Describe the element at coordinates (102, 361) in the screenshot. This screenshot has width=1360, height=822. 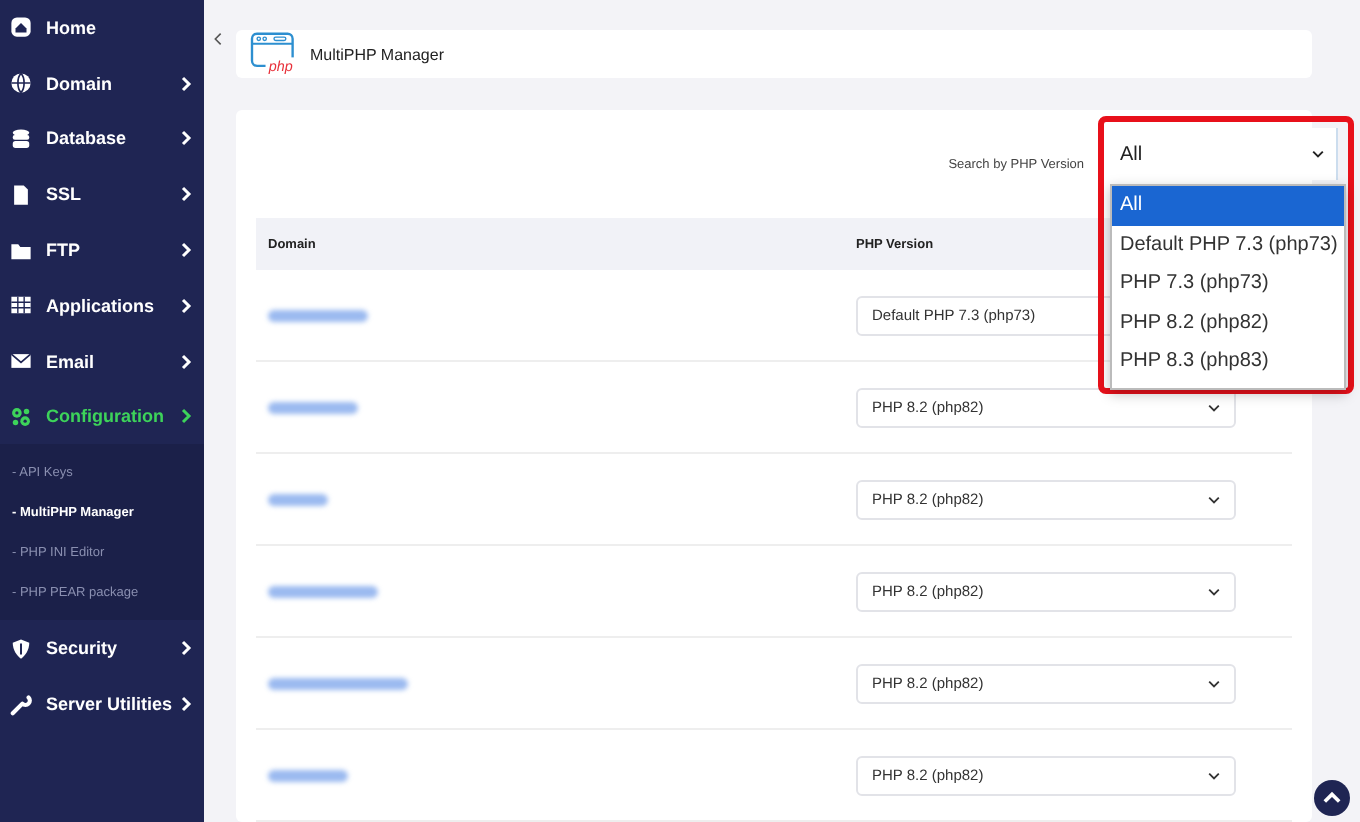
I see `sidebar-item: Email` at that location.